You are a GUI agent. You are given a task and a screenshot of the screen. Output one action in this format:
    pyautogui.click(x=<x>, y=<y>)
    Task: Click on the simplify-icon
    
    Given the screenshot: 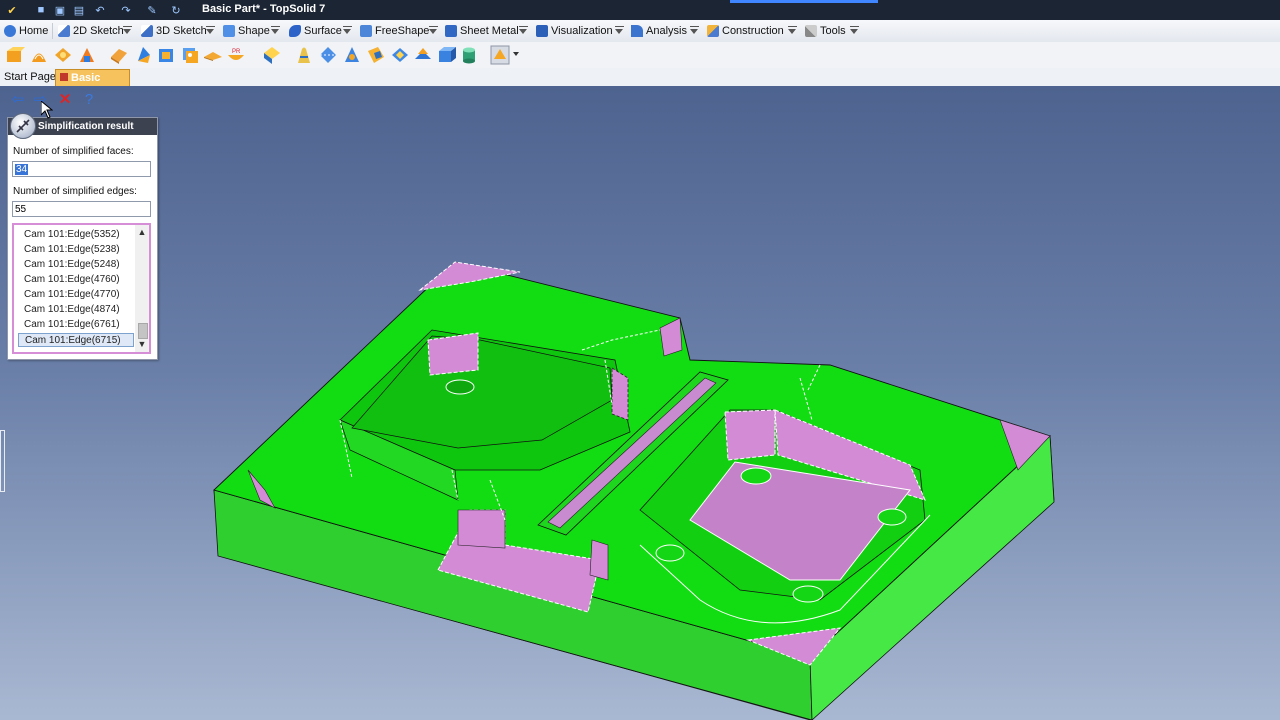 What is the action you would take?
    pyautogui.click(x=23, y=126)
    